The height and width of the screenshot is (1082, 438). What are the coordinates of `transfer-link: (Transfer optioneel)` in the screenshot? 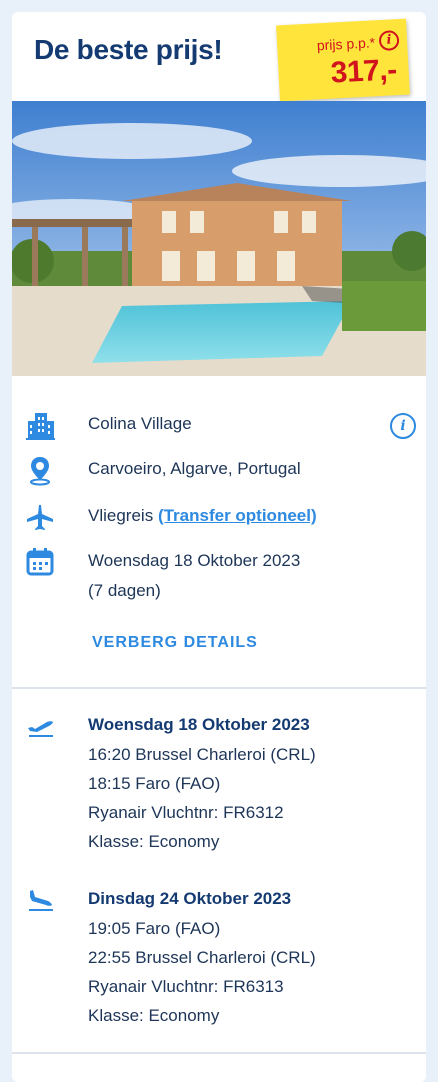 It's located at (237, 515).